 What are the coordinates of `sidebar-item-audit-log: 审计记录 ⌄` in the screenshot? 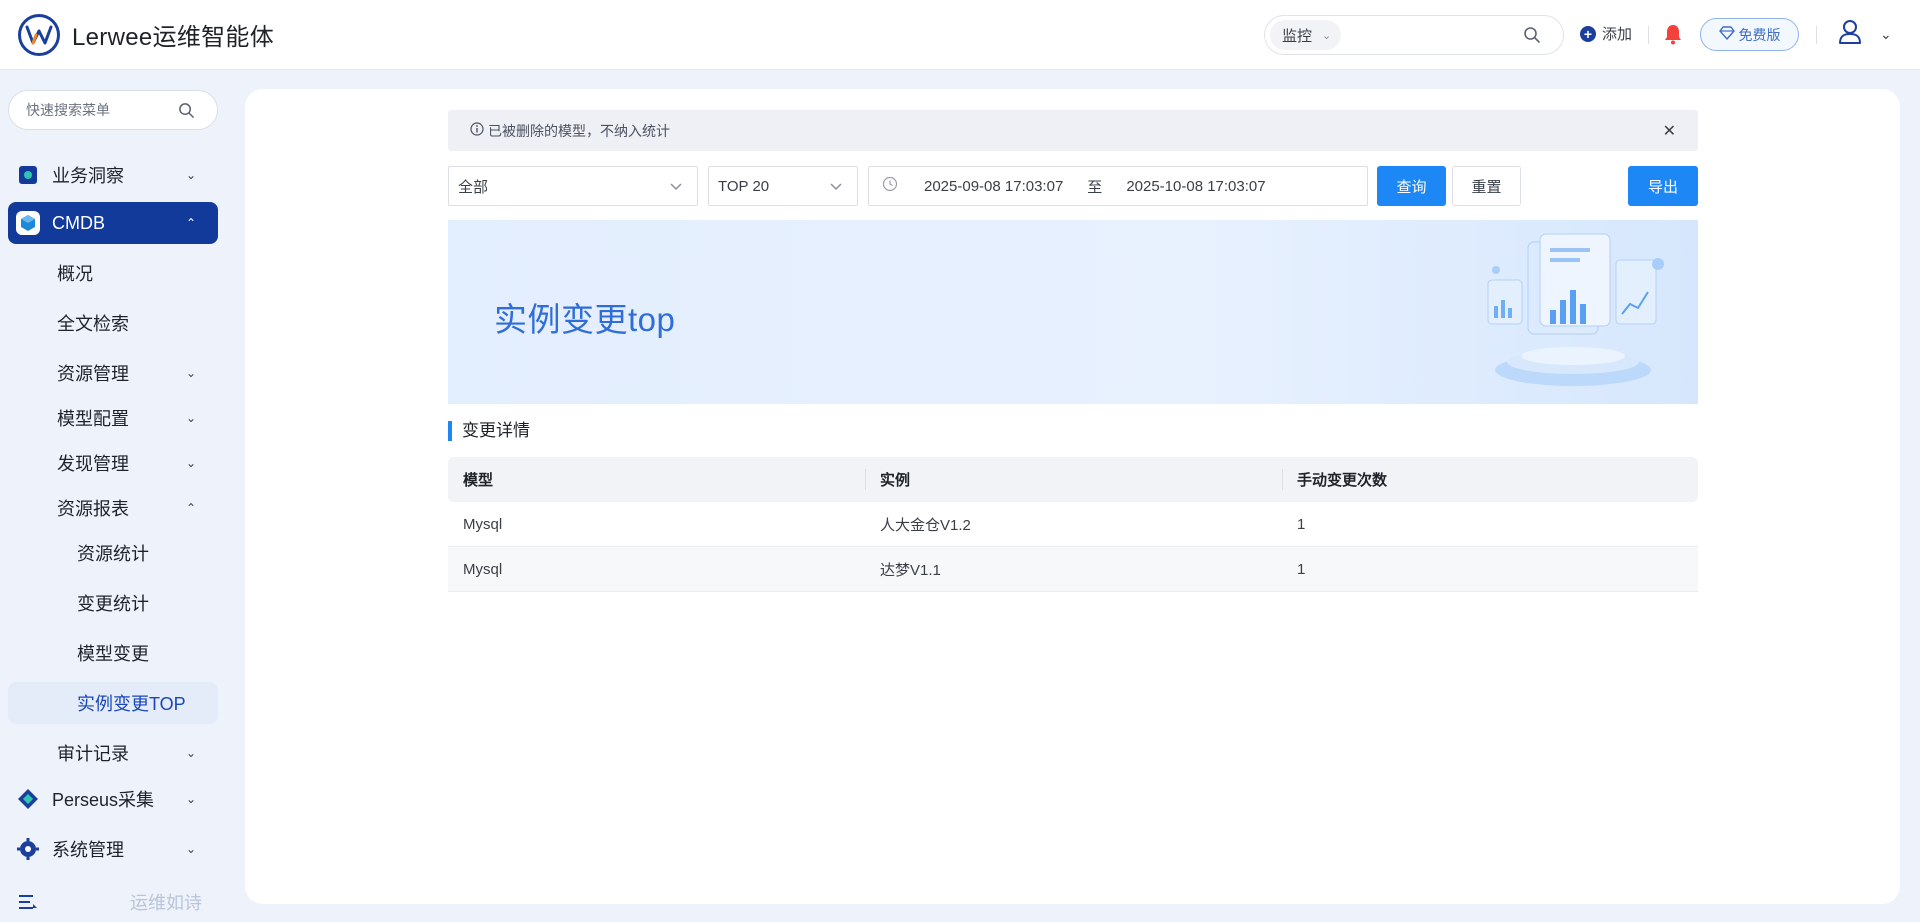 It's located at (113, 753).